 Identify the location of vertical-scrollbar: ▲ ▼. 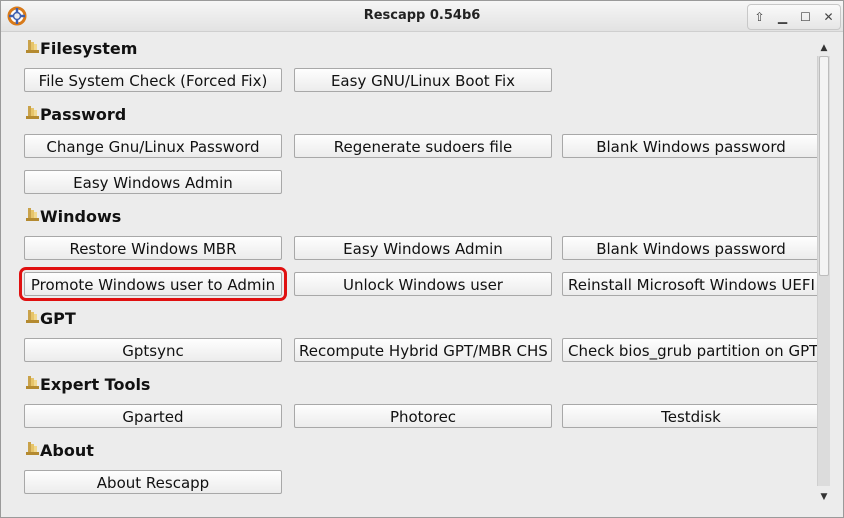
(830, 274).